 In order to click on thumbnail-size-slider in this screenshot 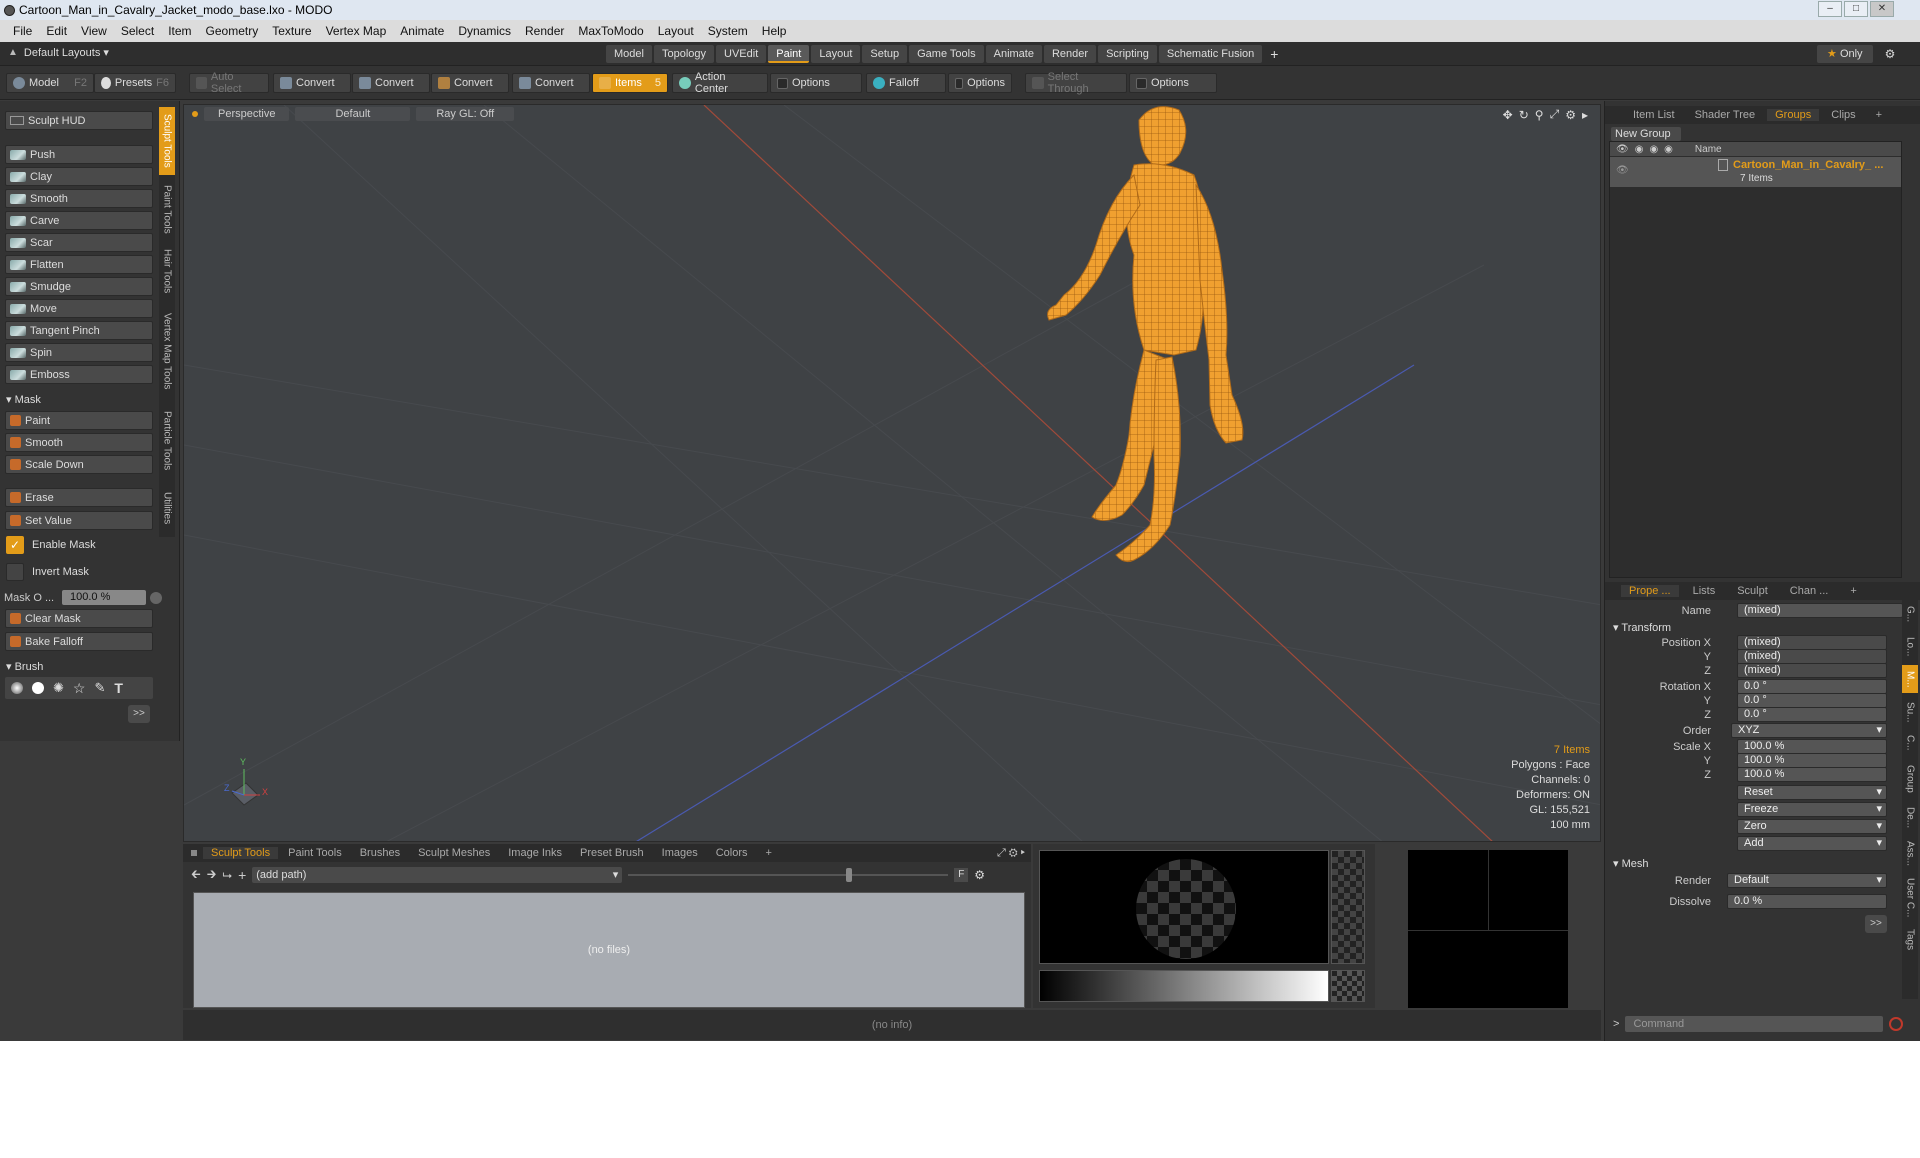, I will do `click(788, 875)`.